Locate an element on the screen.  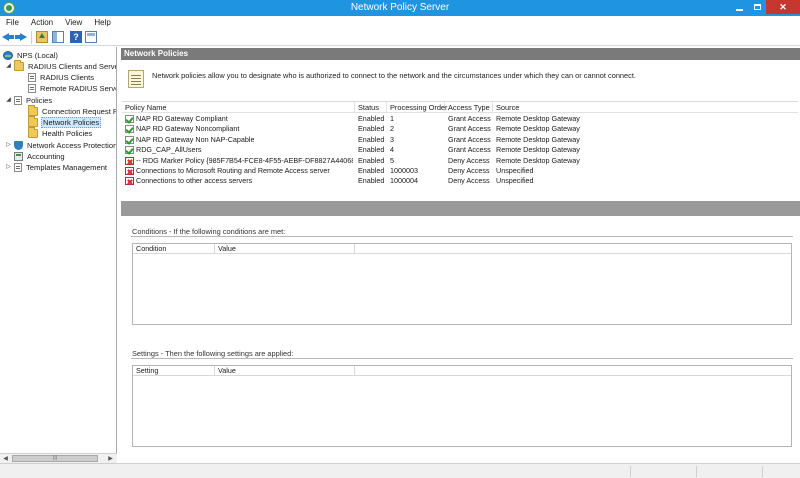
pane-splitter is located at coordinates (460, 208).